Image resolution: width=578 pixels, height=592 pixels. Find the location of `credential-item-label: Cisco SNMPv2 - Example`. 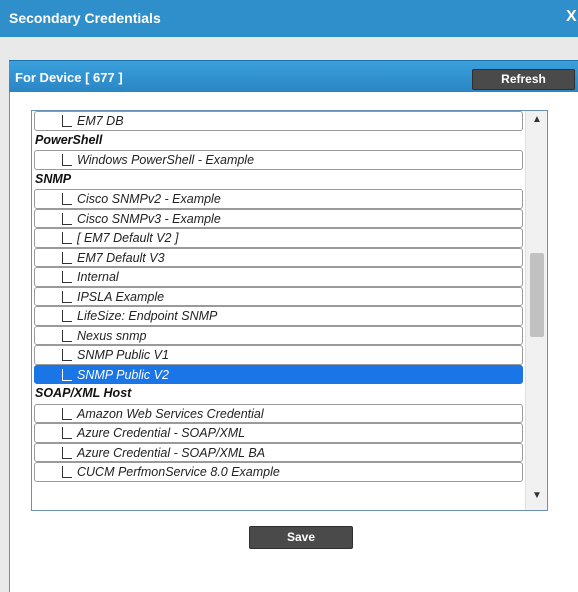

credential-item-label: Cisco SNMPv2 - Example is located at coordinates (149, 199).